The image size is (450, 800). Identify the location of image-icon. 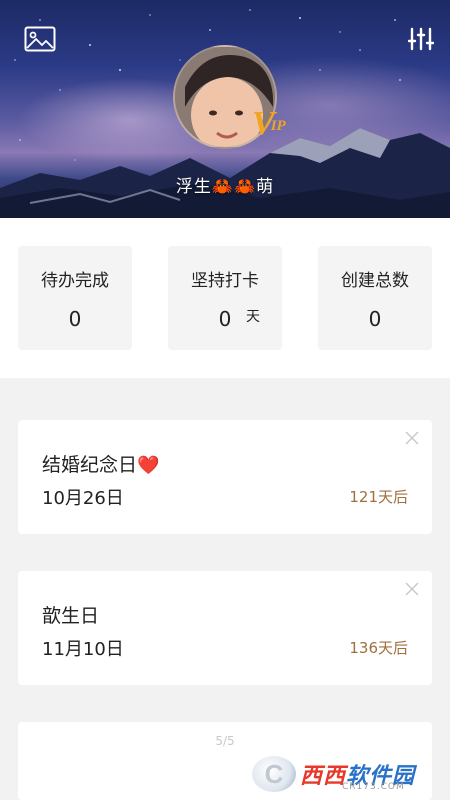
(40, 39).